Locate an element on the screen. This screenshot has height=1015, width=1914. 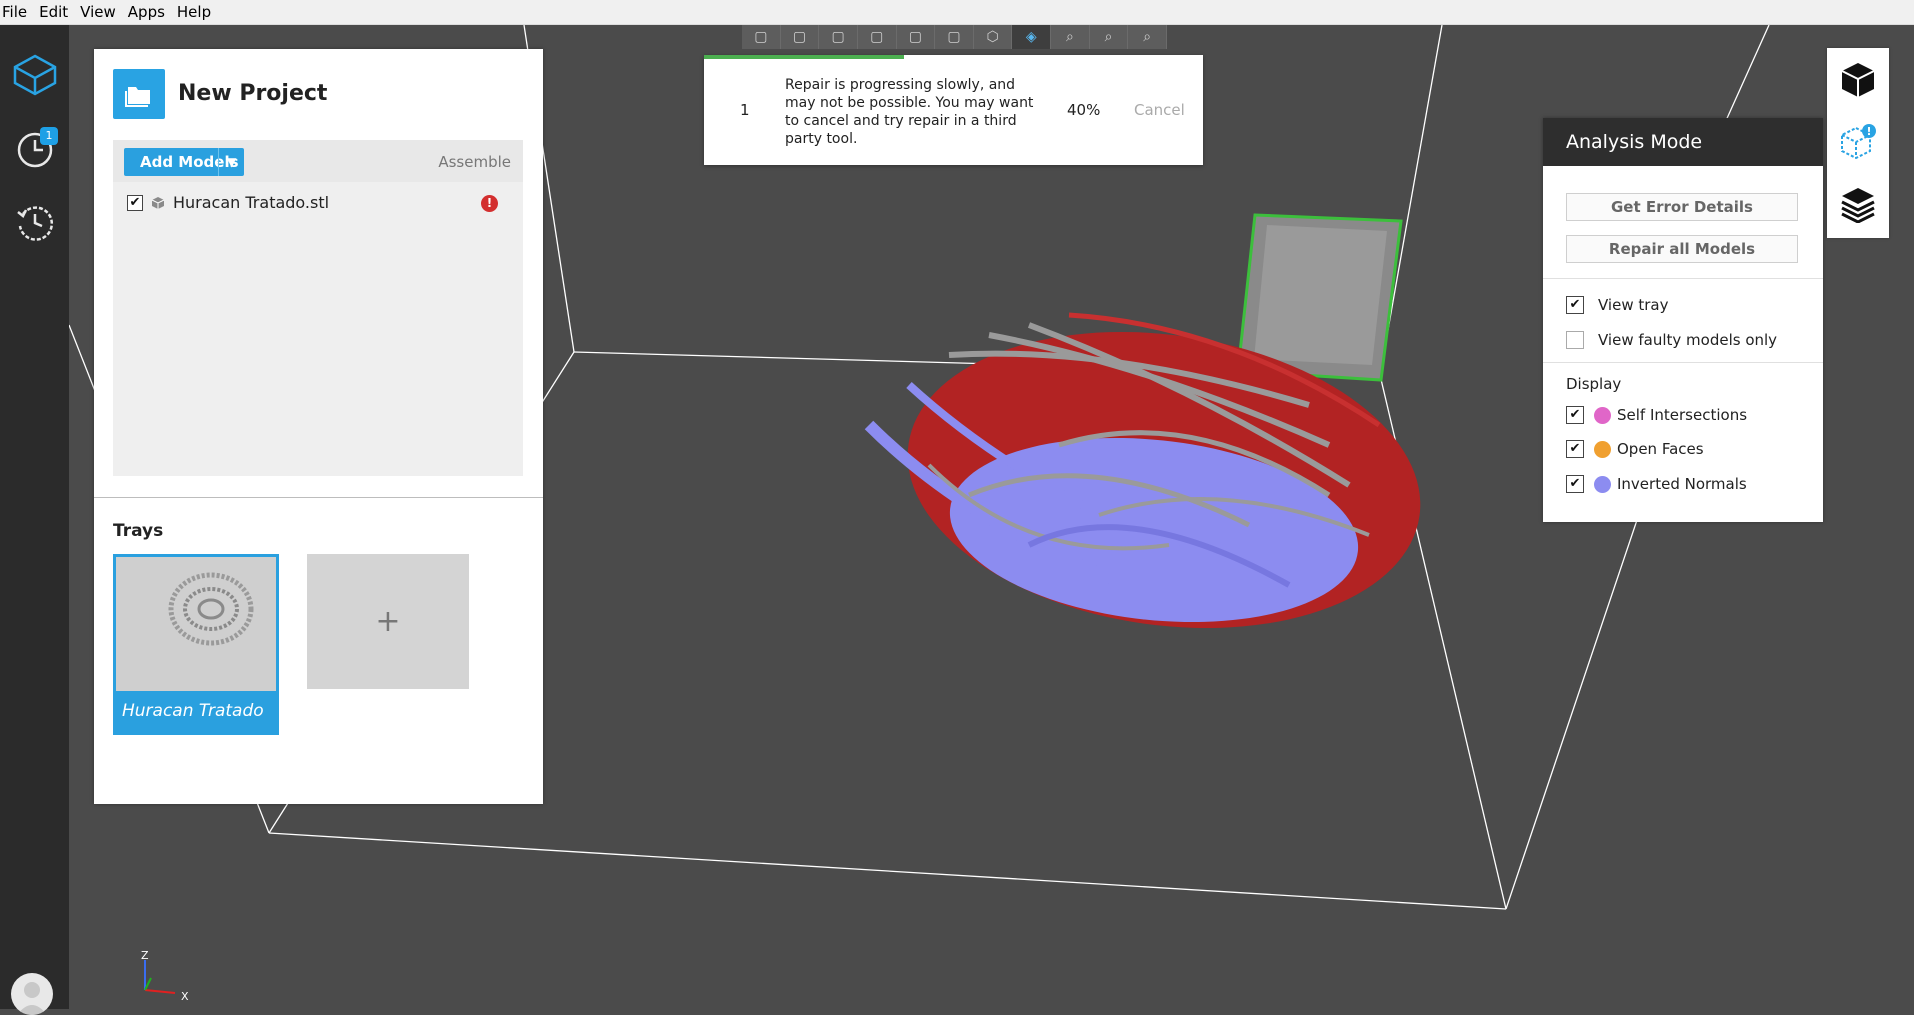
add-tray-button: + is located at coordinates (388, 621).